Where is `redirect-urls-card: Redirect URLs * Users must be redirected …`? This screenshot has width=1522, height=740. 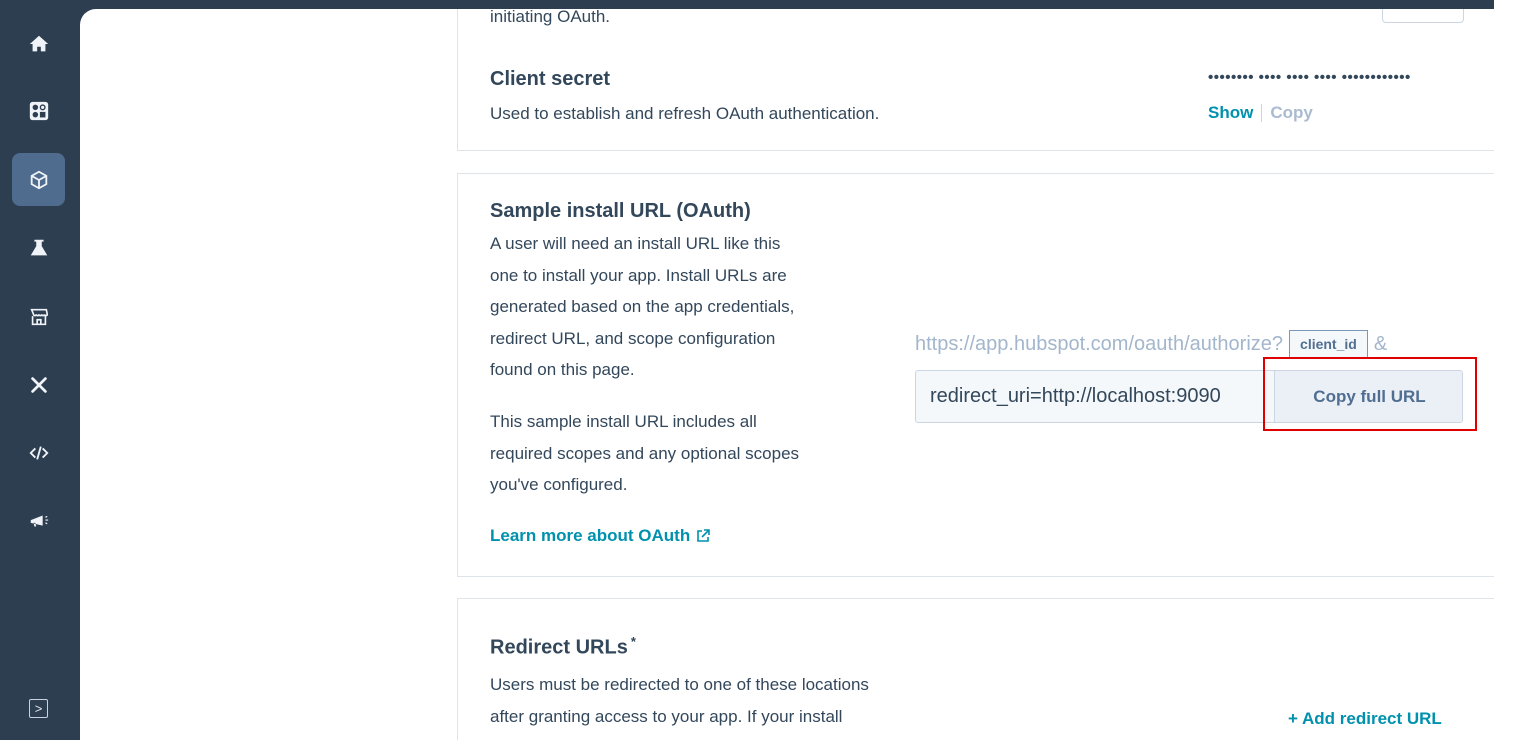
redirect-urls-card: Redirect URLs * Users must be redirected … is located at coordinates (975, 669).